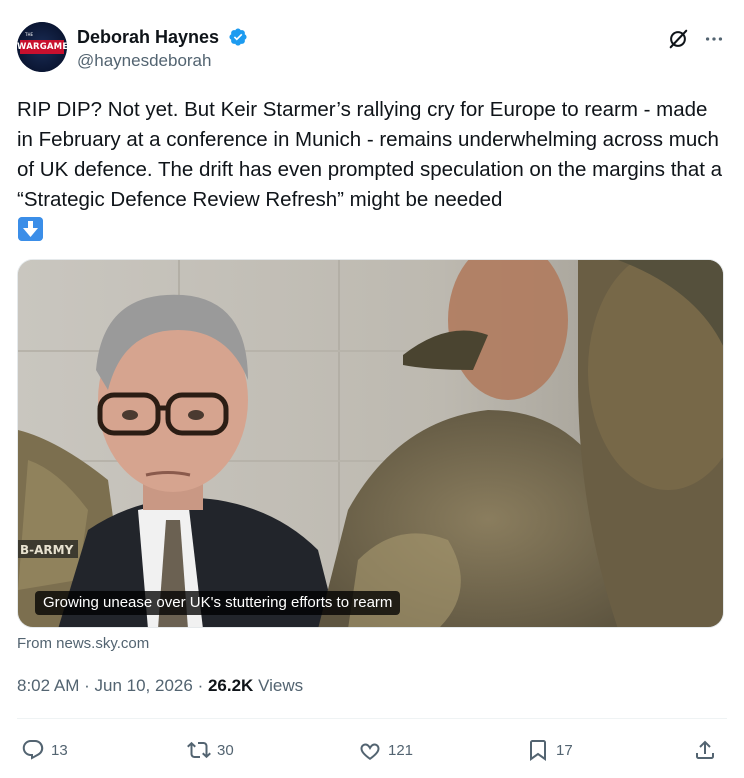 This screenshot has width=744, height=778. I want to click on repost-button: 30, so click(210, 750).